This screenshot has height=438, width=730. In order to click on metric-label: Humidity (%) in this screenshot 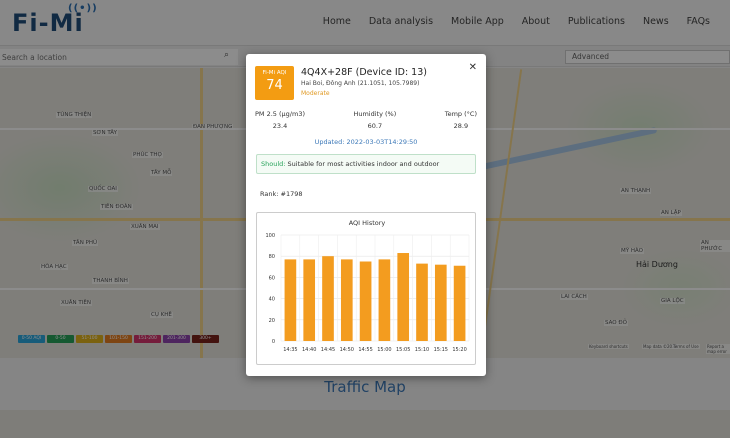, I will do `click(375, 114)`.